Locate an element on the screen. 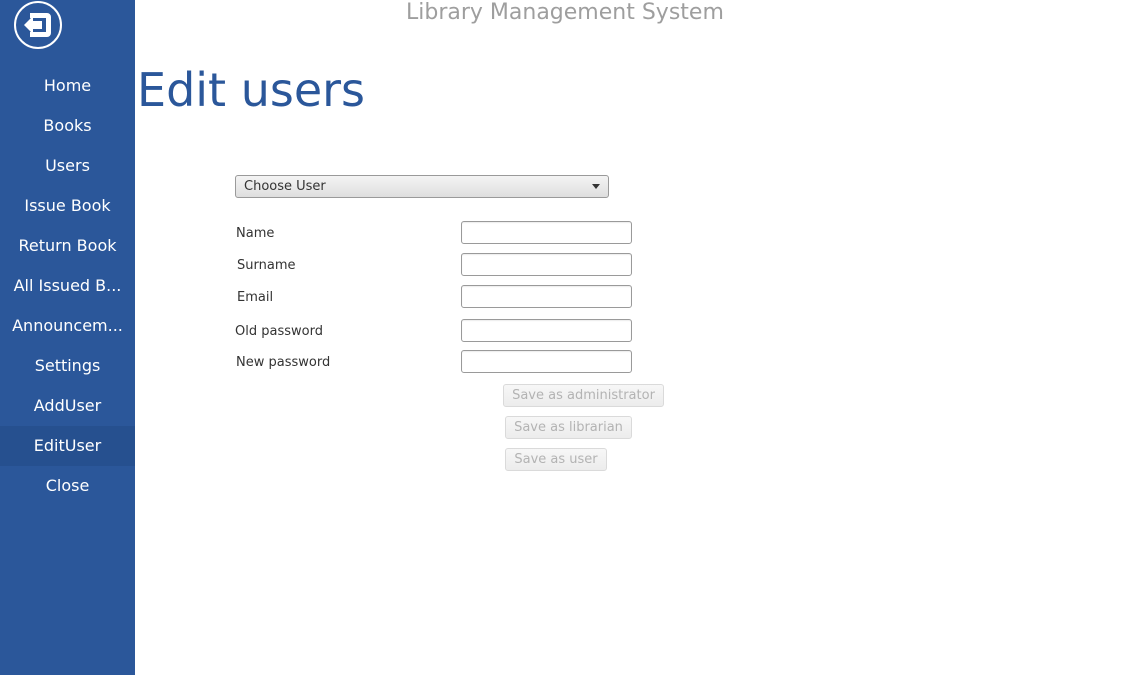  old-password-field is located at coordinates (546, 330).